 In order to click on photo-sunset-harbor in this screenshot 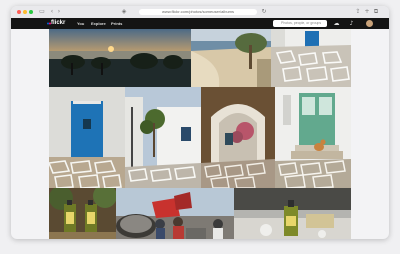, I will do `click(120, 58)`.